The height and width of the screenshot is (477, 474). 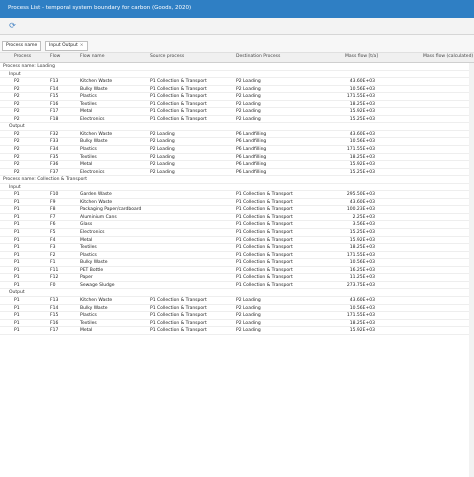 What do you see at coordinates (448, 56) in the screenshot?
I see `column-header-mass-flow-calculated: Mass flow (calculated)` at bounding box center [448, 56].